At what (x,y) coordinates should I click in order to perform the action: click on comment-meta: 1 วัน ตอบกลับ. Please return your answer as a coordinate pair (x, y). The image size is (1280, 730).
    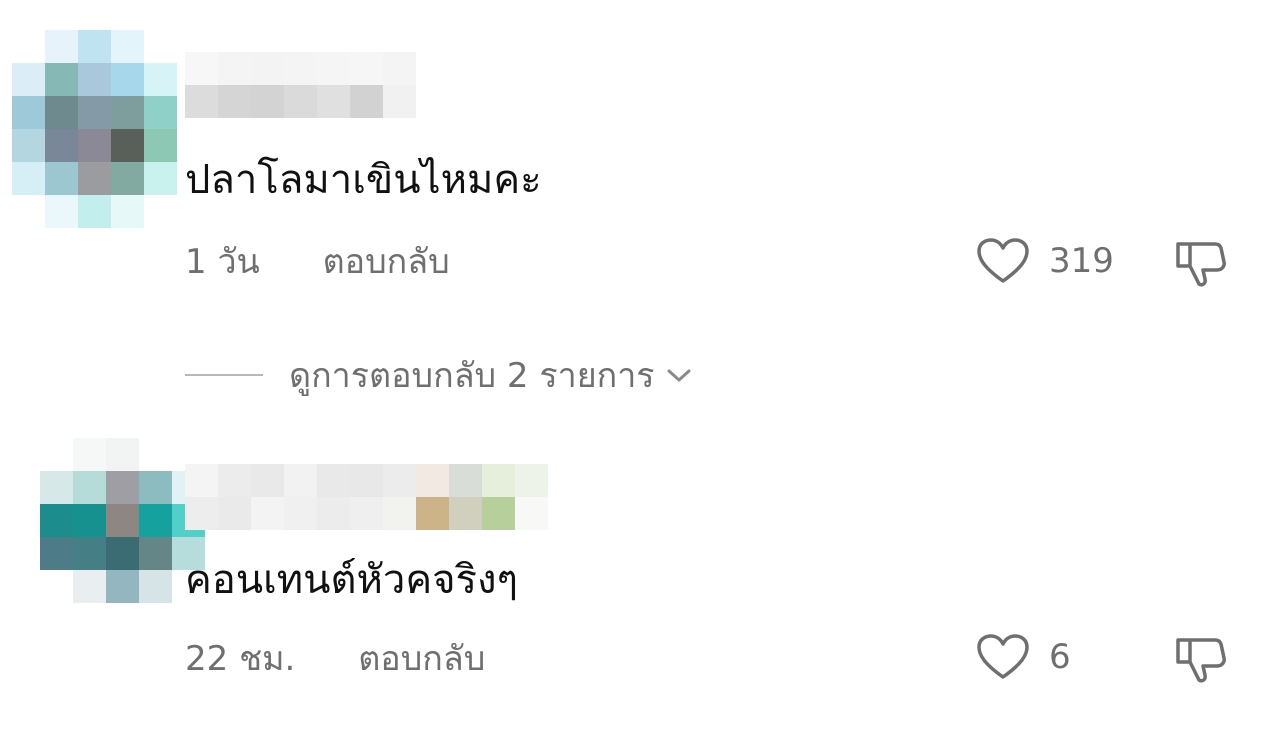
    Looking at the image, I should click on (317, 262).